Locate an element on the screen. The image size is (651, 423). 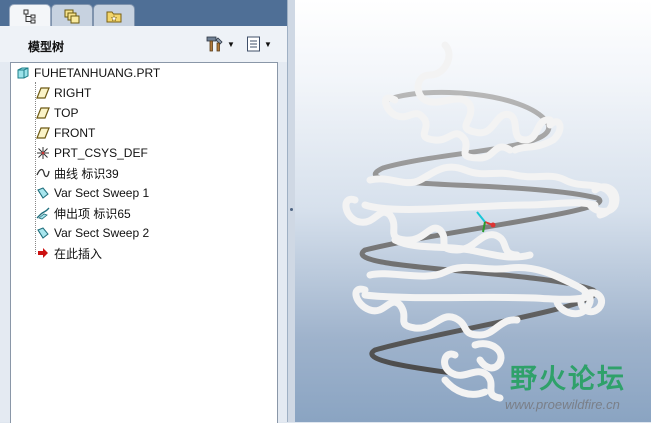
curve-icon is located at coordinates (43, 173).